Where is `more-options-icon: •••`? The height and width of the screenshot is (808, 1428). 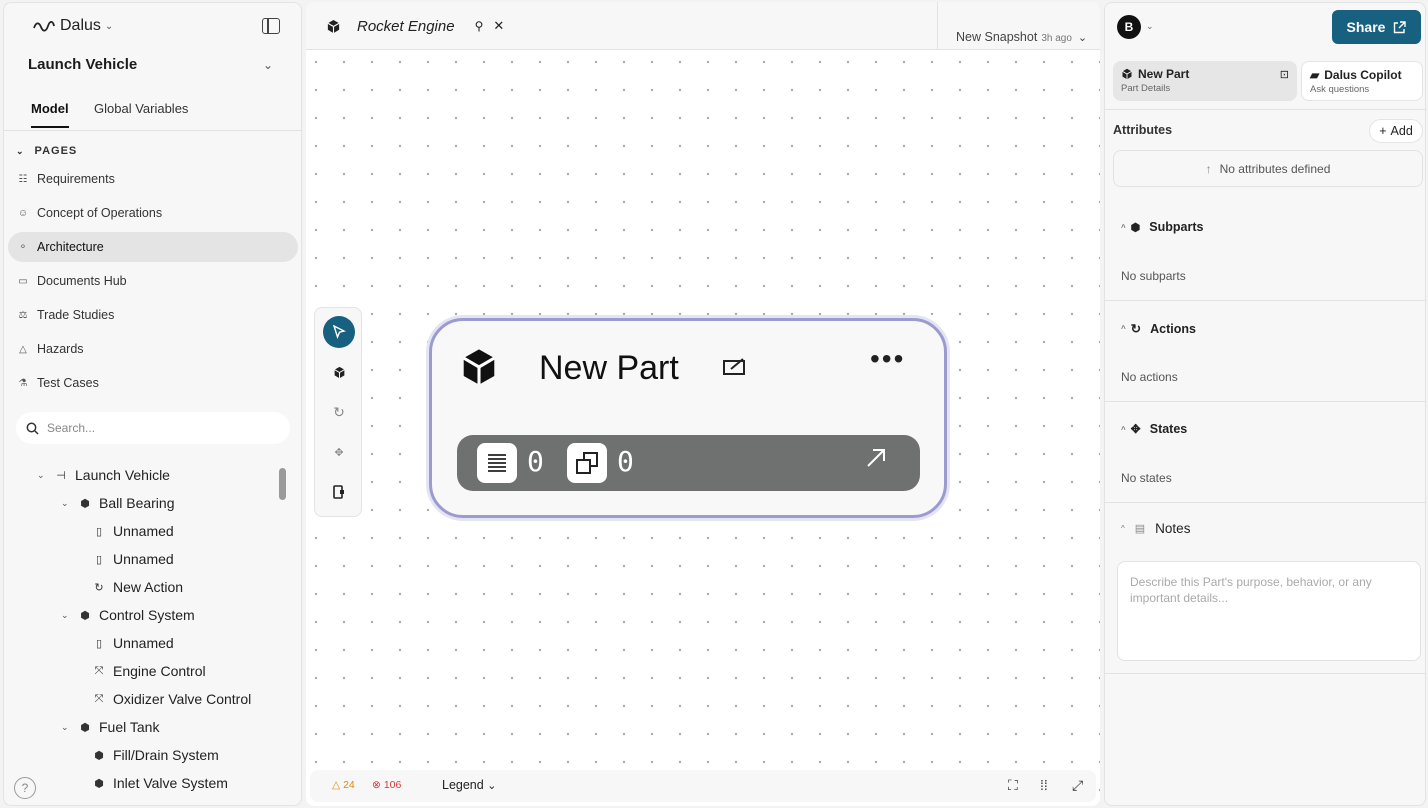 more-options-icon: ••• is located at coordinates (887, 359).